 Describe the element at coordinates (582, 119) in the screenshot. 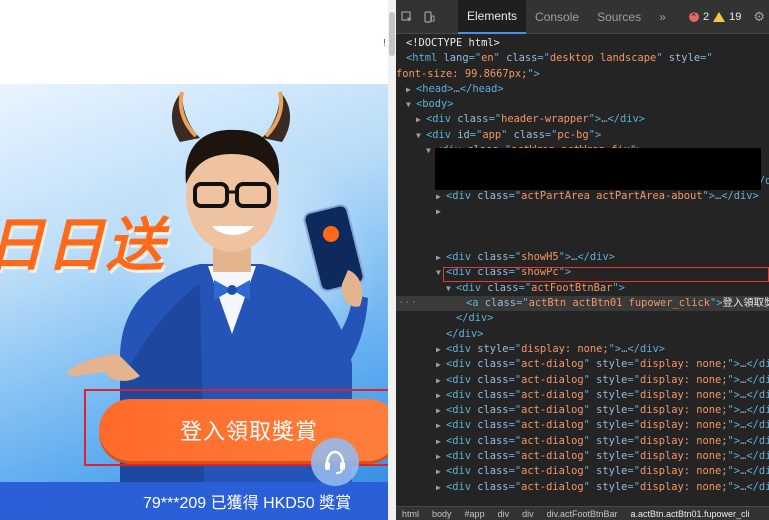

I see `dom-node-header: ▶ <div class="header-wrapper">…</div>` at that location.